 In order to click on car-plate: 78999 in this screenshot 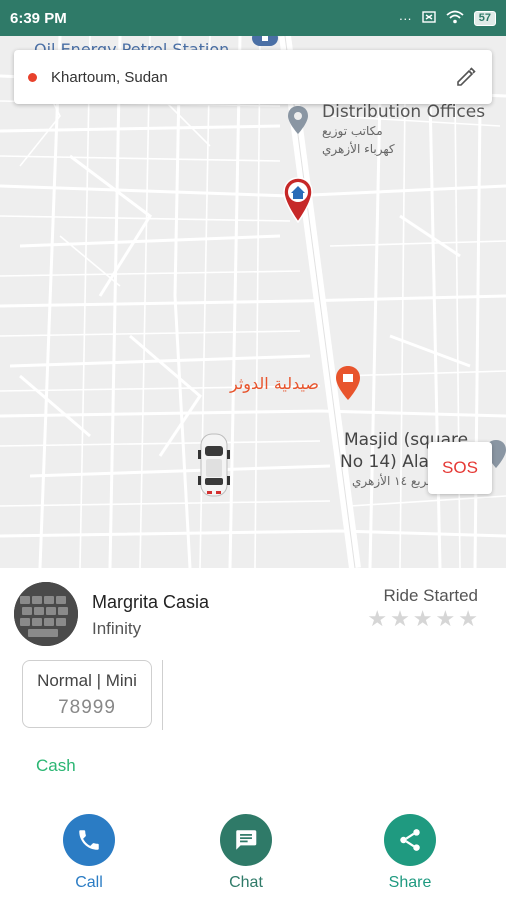, I will do `click(87, 707)`.